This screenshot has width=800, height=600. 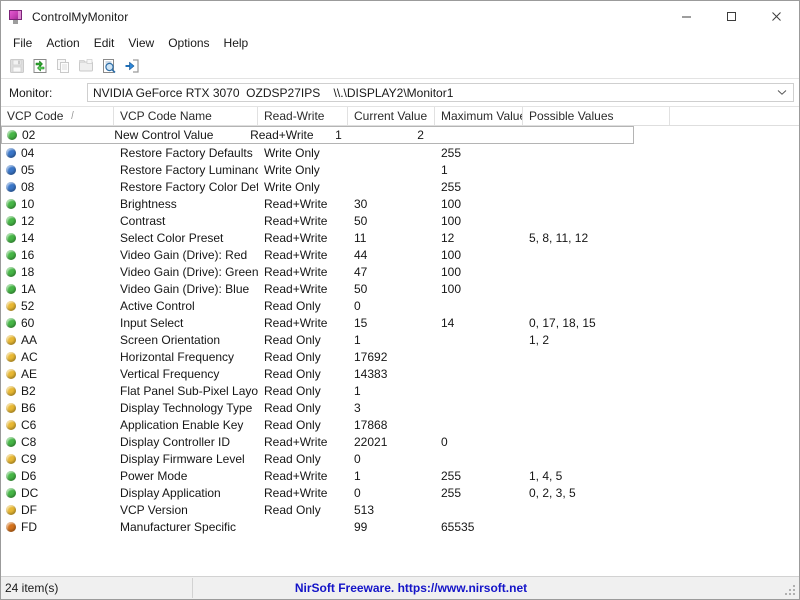 I want to click on resize-grip, so click(x=791, y=591).